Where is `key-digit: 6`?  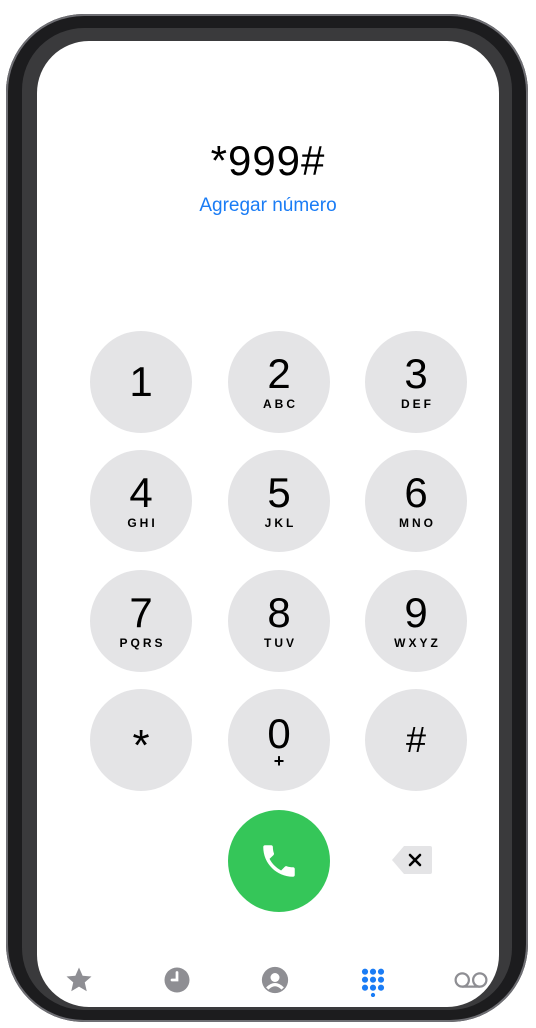 key-digit: 6 is located at coordinates (416, 492).